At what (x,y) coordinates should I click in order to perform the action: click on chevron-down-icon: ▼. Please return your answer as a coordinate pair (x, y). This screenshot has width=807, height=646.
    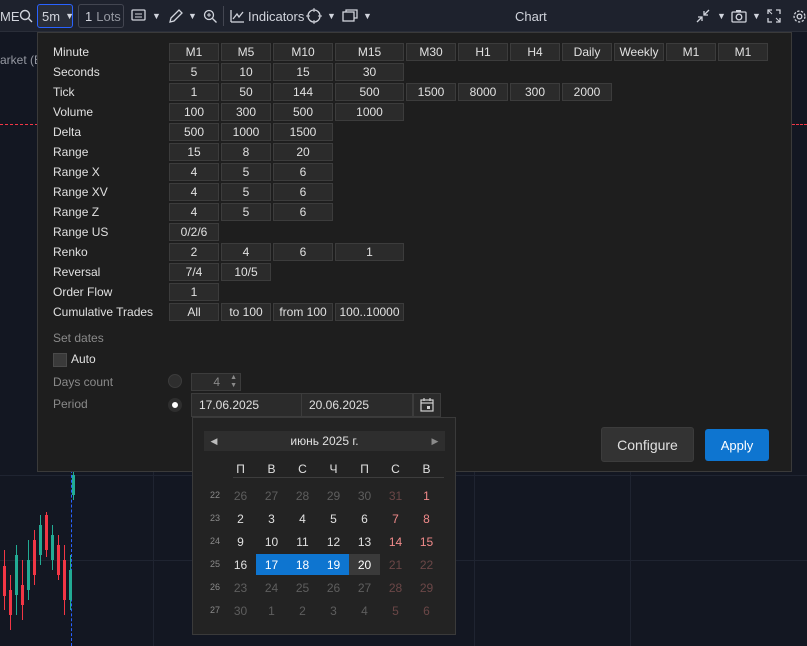
    Looking at the image, I should click on (156, 16).